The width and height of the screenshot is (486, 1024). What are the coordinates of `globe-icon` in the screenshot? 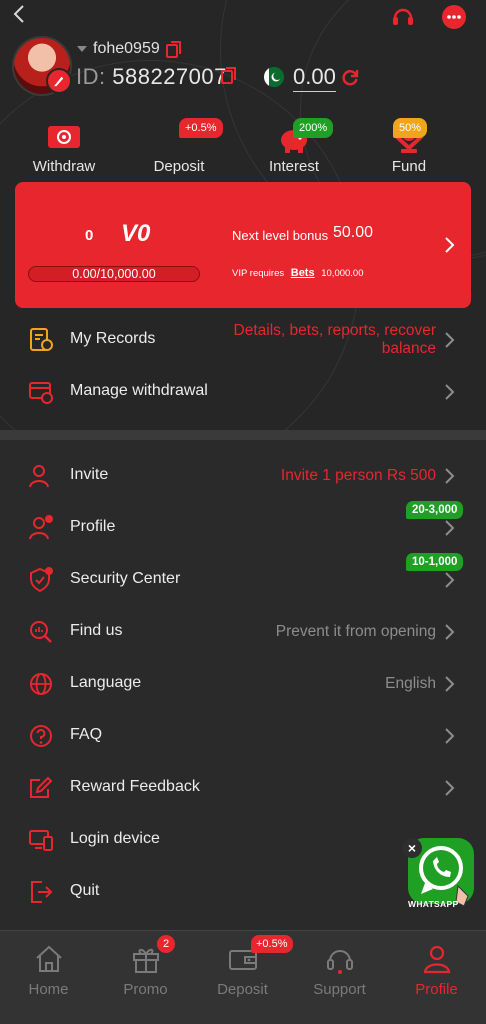 It's located at (41, 684).